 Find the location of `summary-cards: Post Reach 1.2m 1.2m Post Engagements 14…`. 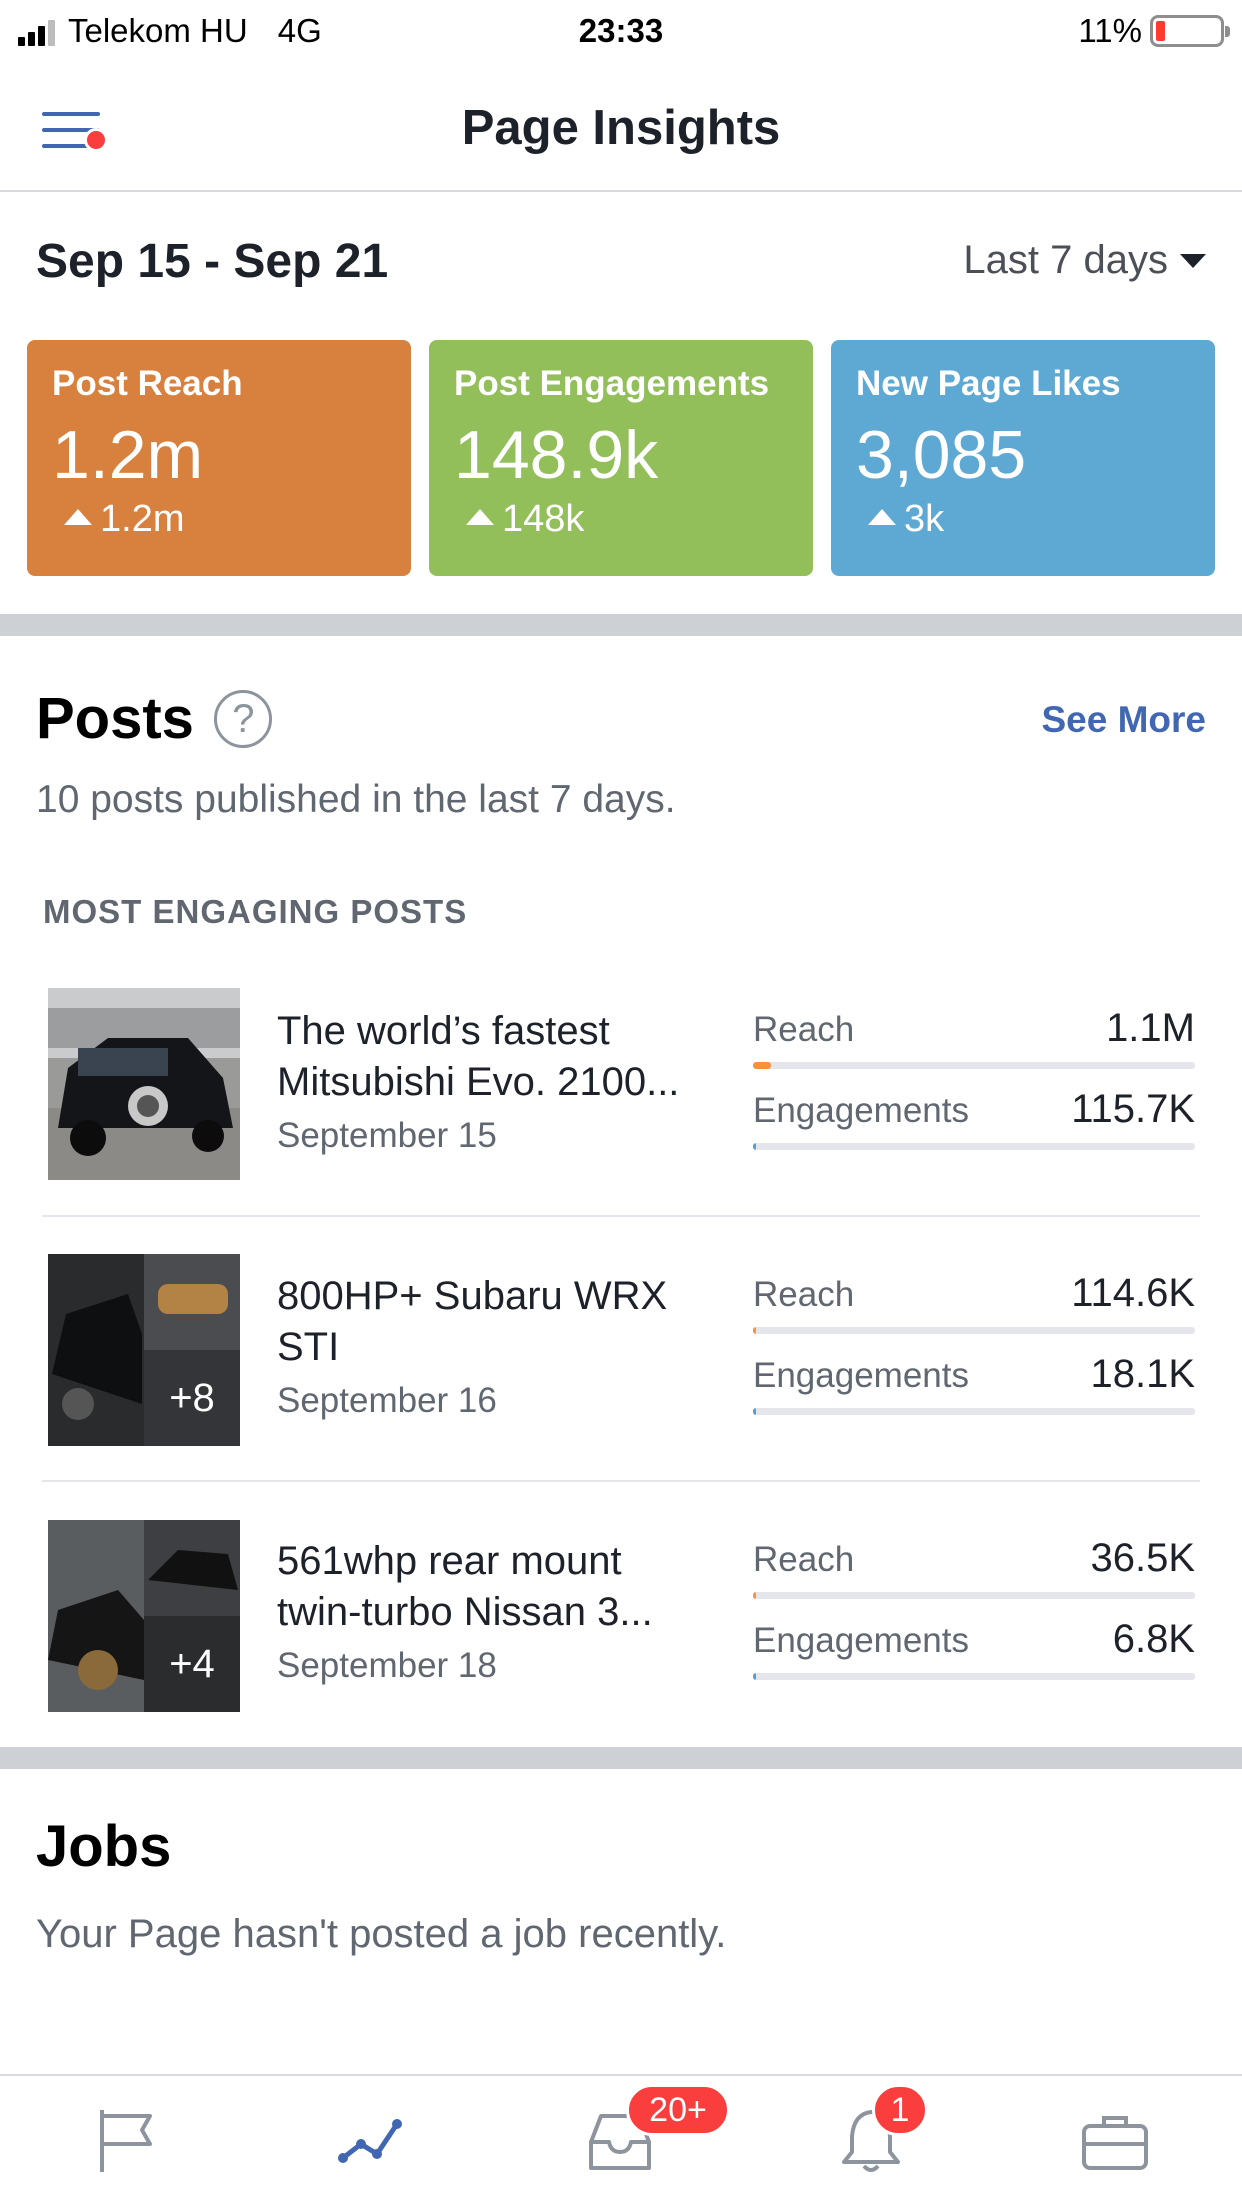

summary-cards: Post Reach 1.2m 1.2m Post Engagements 14… is located at coordinates (621, 458).